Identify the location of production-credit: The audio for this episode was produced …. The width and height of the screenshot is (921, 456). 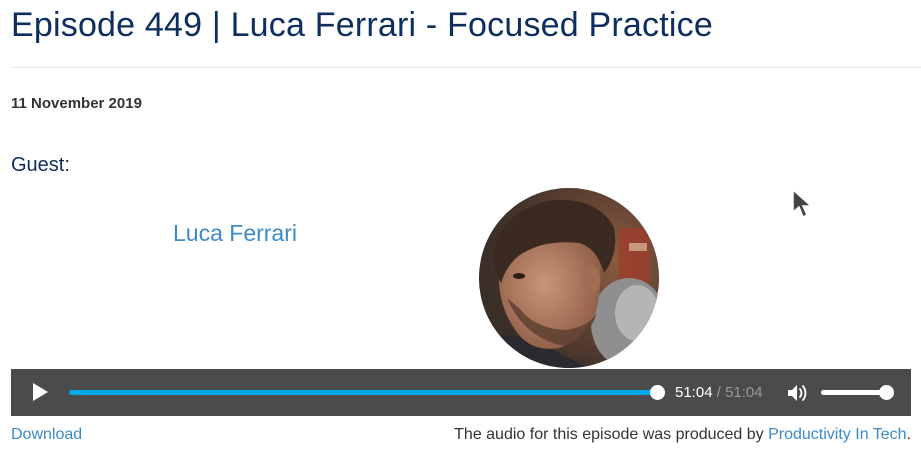
(682, 435).